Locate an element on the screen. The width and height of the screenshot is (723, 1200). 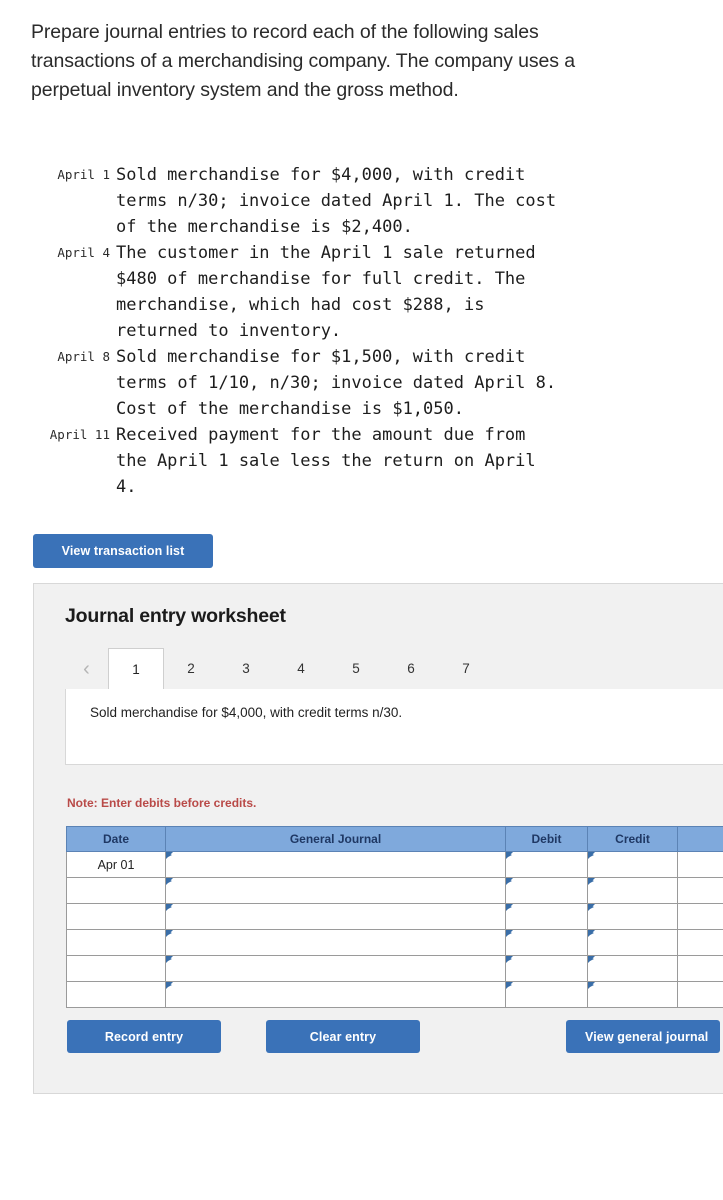
transaction-date: April 1 is located at coordinates (83, 174).